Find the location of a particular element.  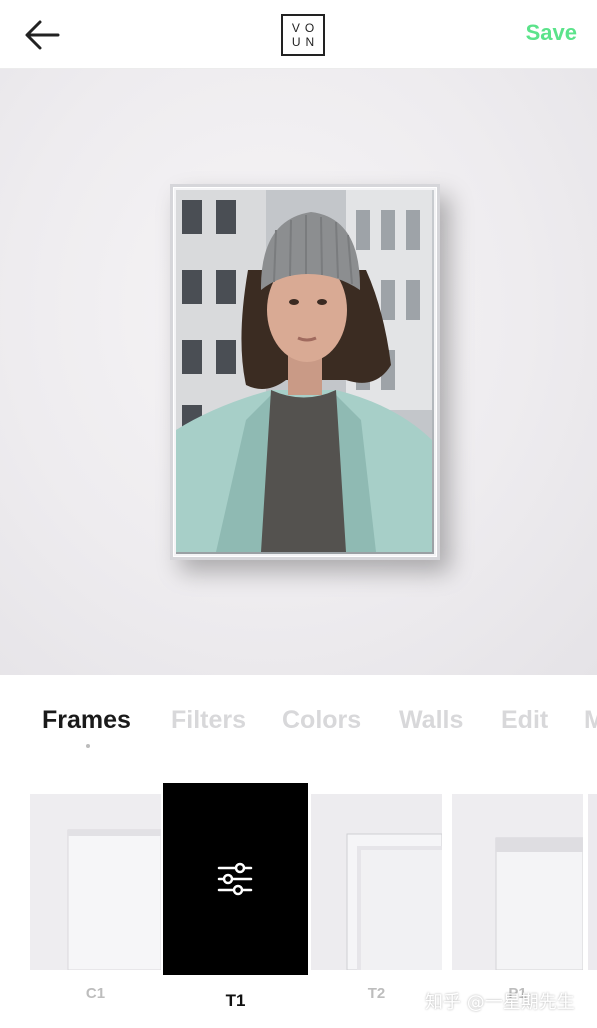

logo-row-1: VO is located at coordinates (305, 28).